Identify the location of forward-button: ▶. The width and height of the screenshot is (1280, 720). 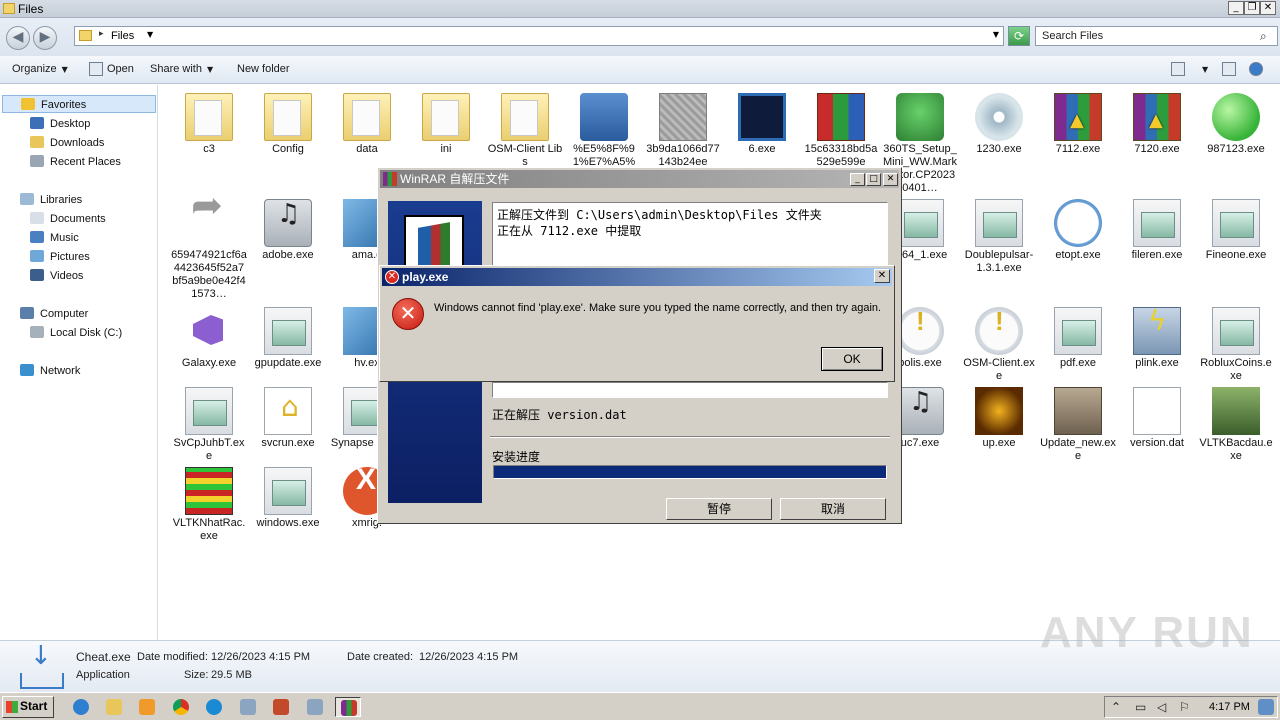
(45, 38).